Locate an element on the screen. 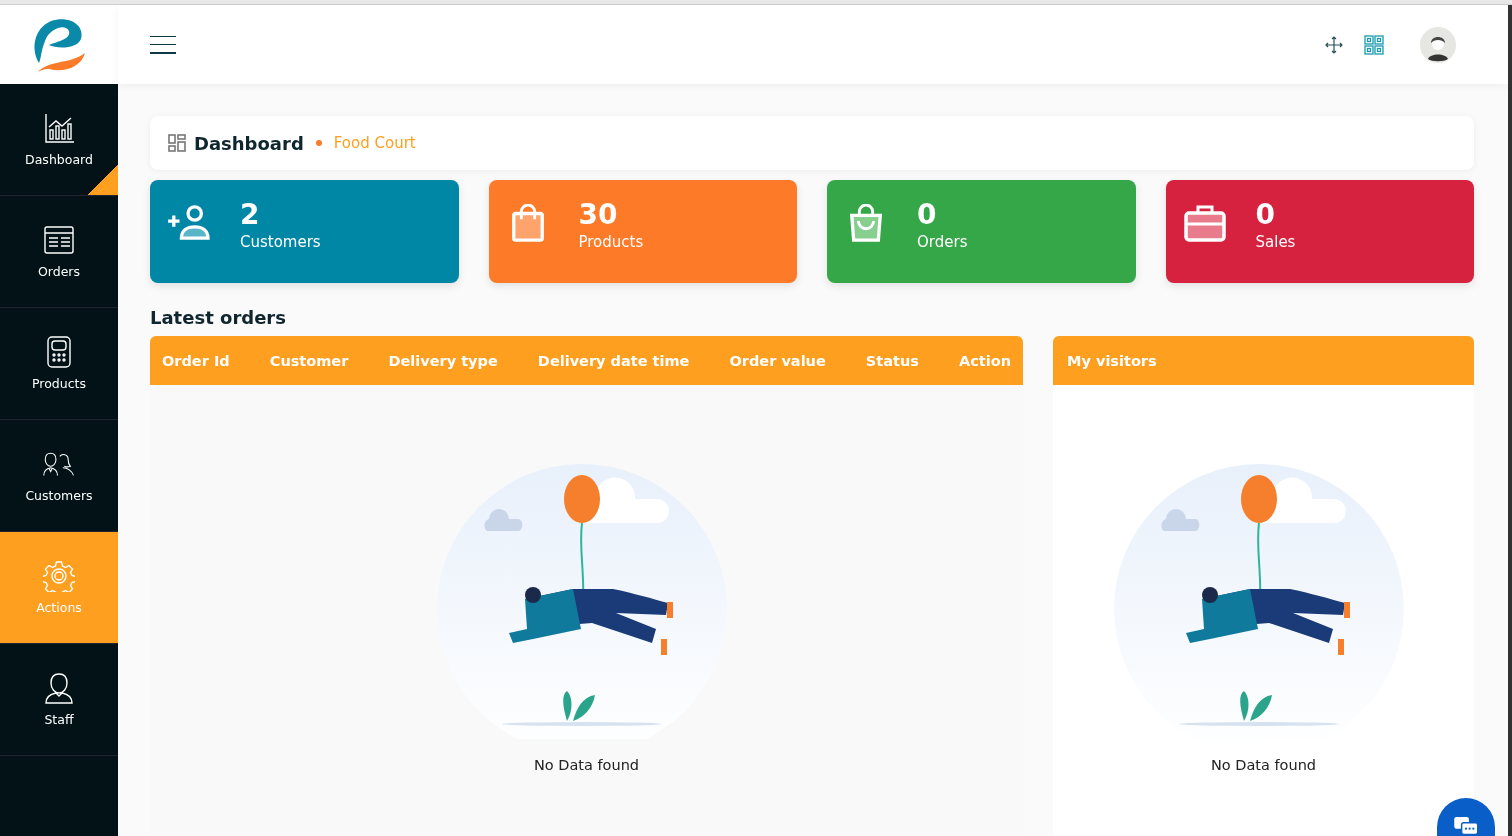 Image resolution: width=1512 pixels, height=836 pixels. stat-value: 30 is located at coordinates (598, 214).